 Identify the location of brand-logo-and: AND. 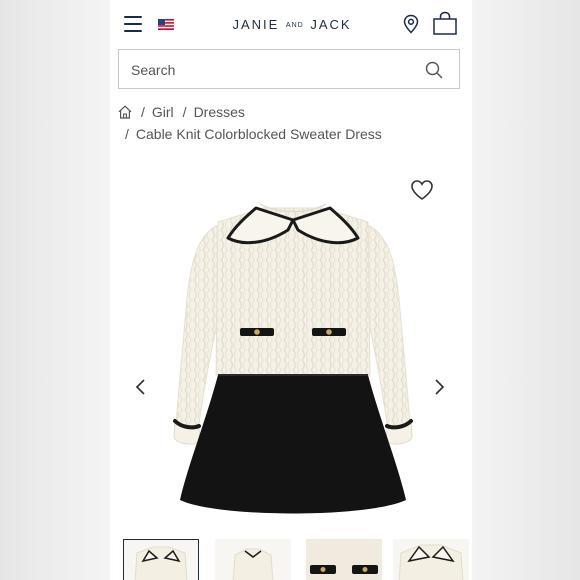
(294, 25).